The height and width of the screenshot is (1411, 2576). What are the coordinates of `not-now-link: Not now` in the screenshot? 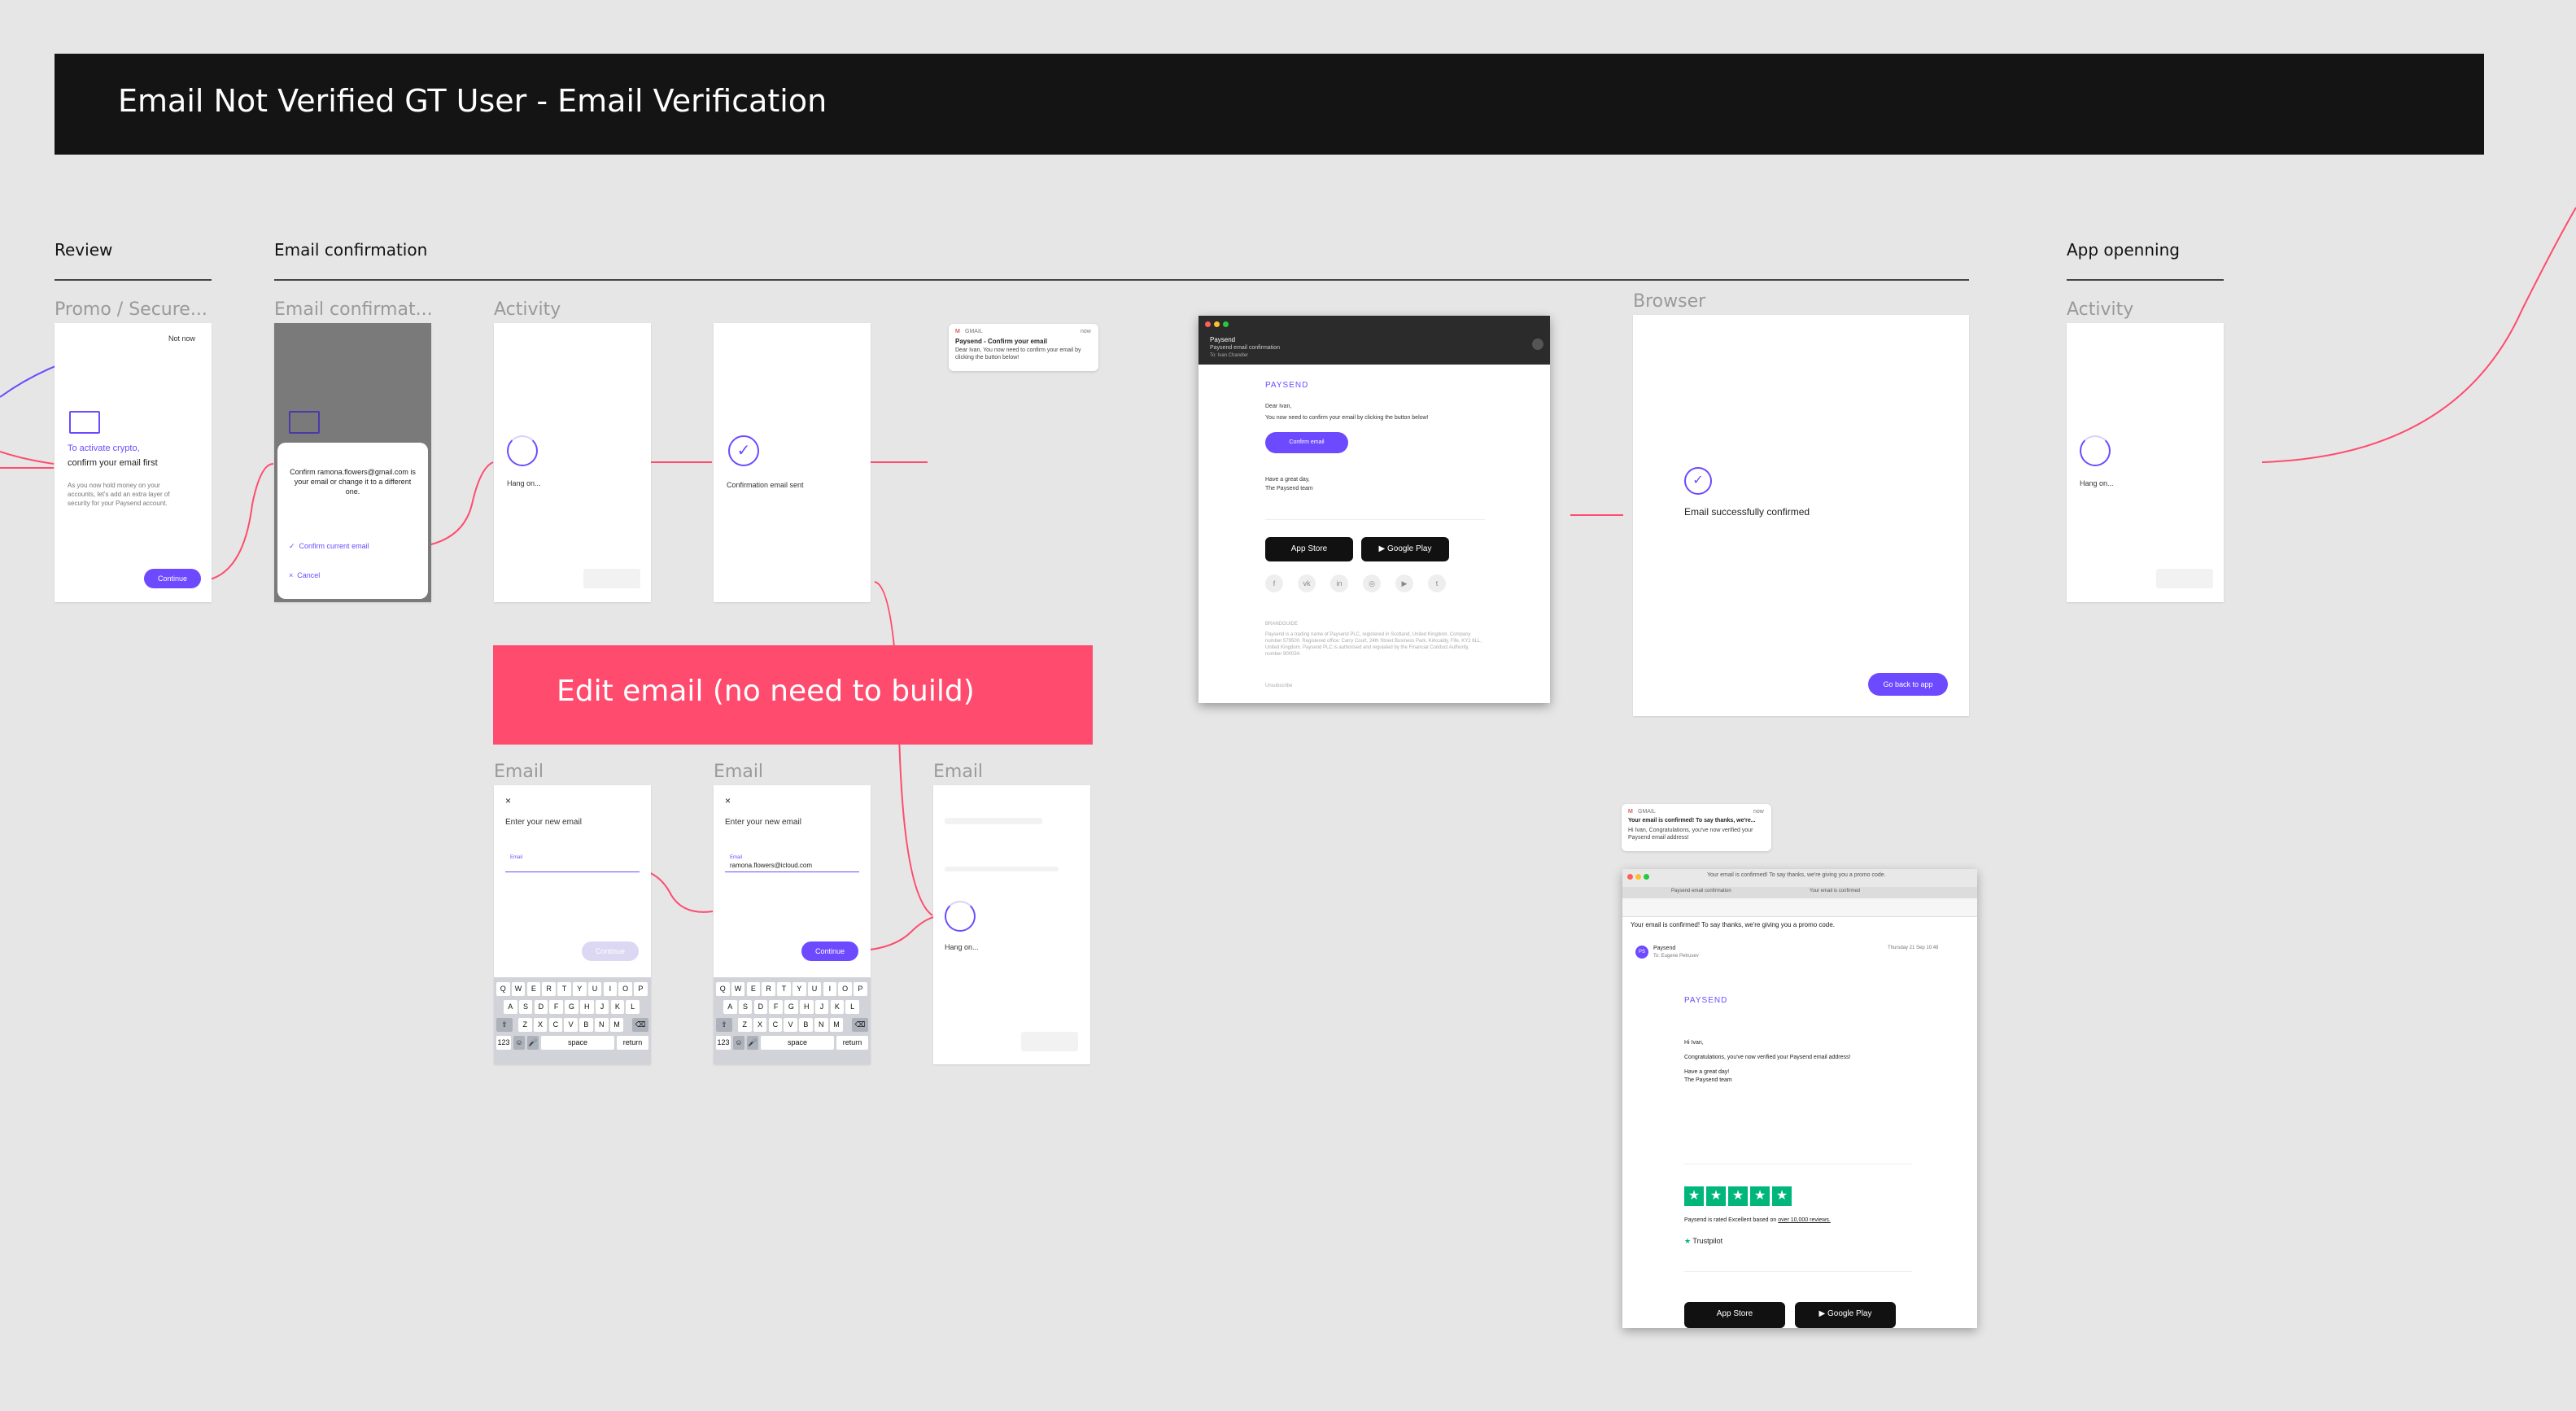 It's located at (181, 338).